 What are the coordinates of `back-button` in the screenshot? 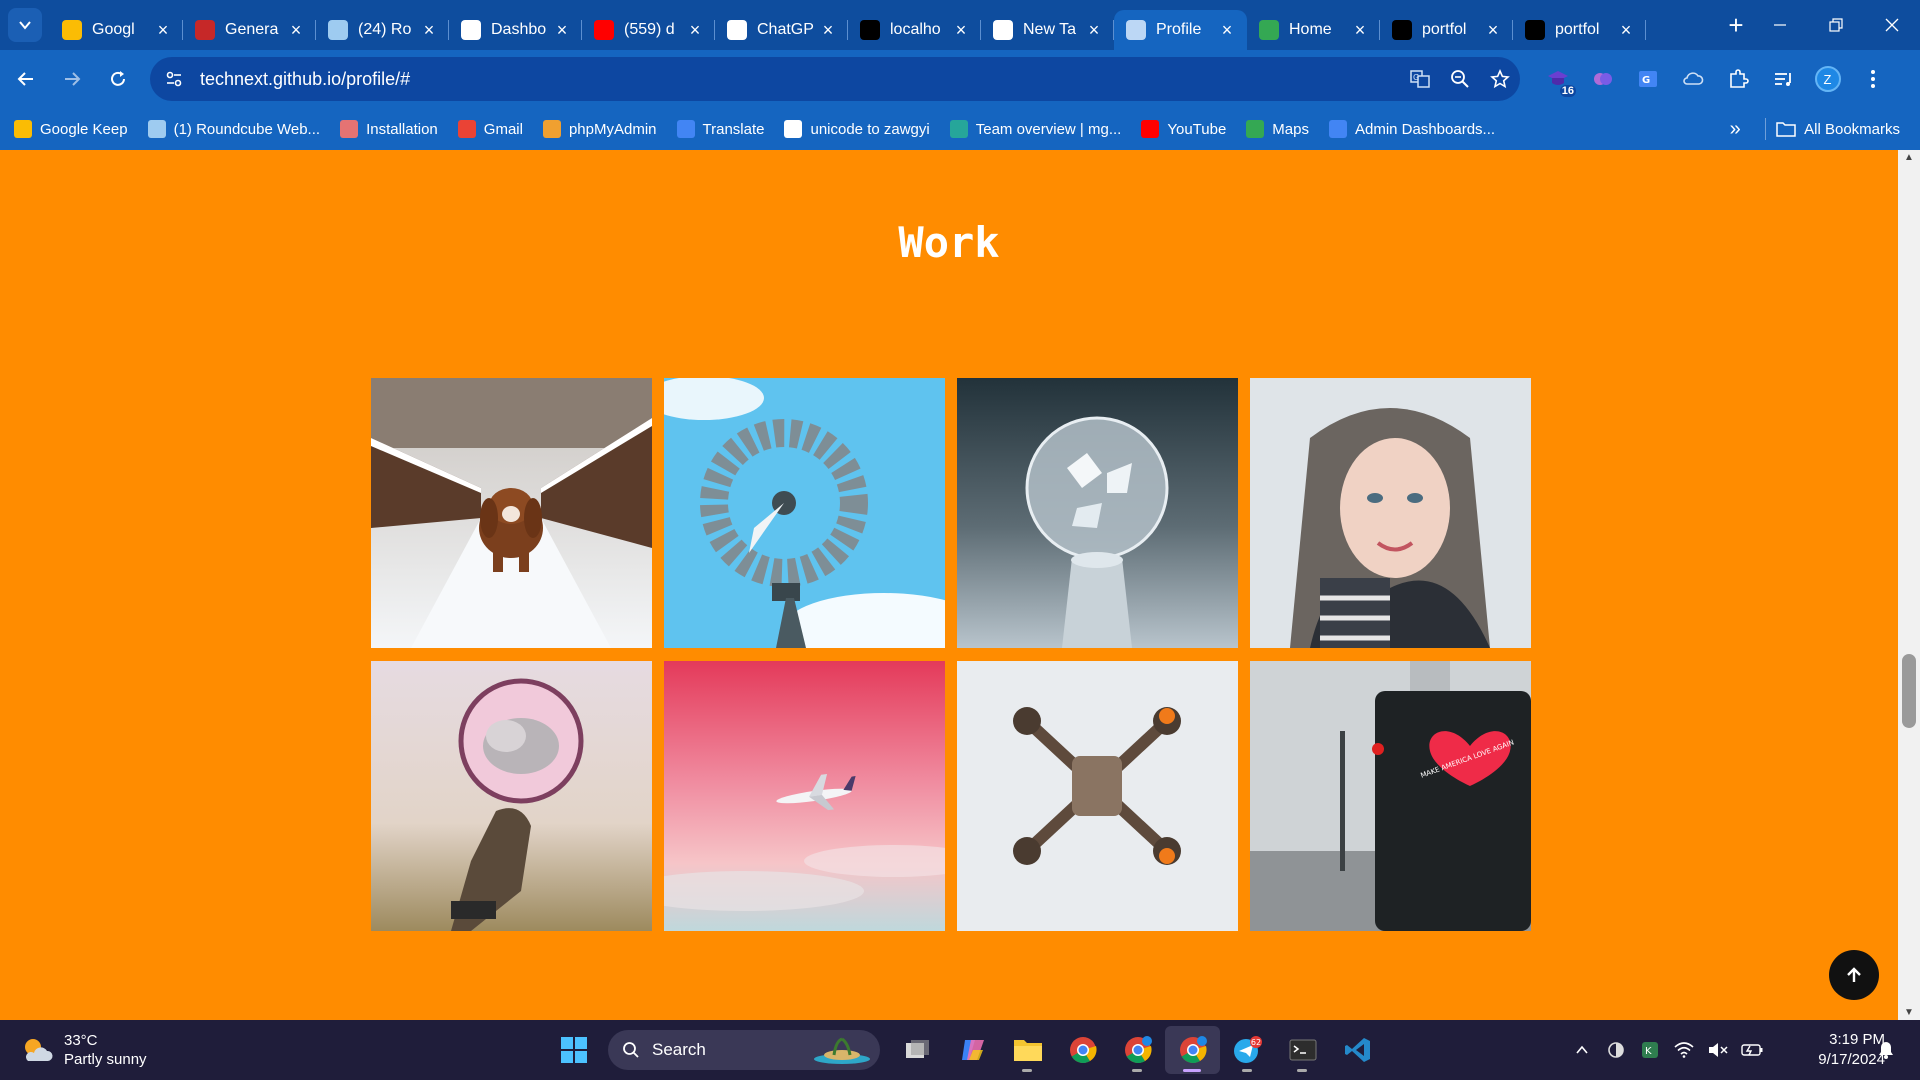 It's located at (26, 79).